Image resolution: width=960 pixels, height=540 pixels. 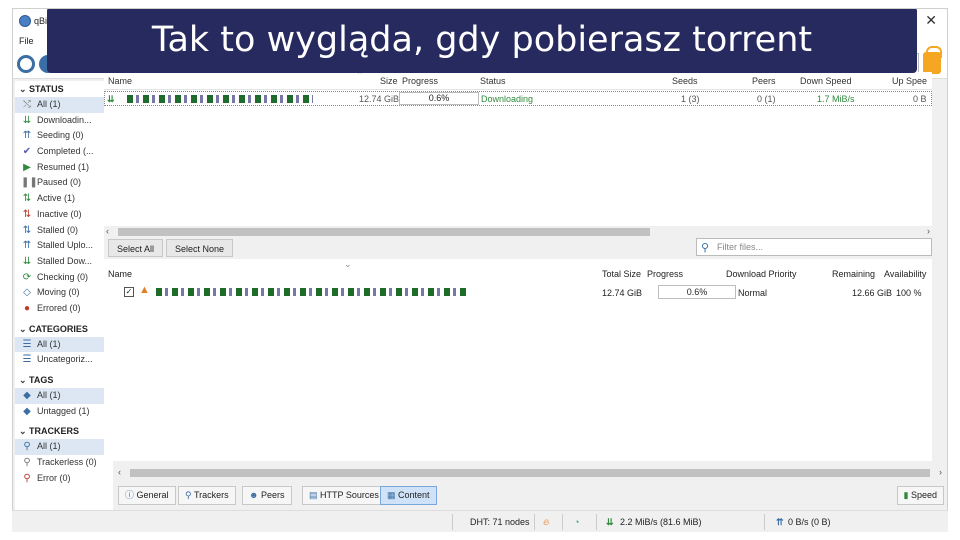 What do you see at coordinates (27, 167) in the screenshot?
I see `resumed-icon: ▶` at bounding box center [27, 167].